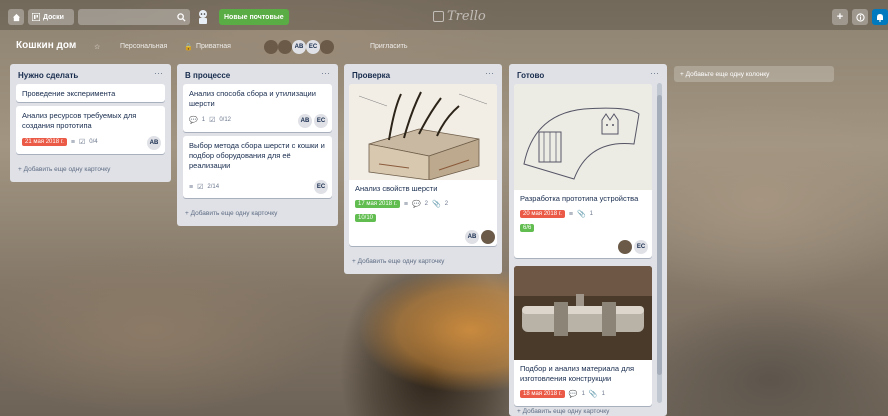  What do you see at coordinates (371, 75) in the screenshot?
I see `list-title: Проверка` at bounding box center [371, 75].